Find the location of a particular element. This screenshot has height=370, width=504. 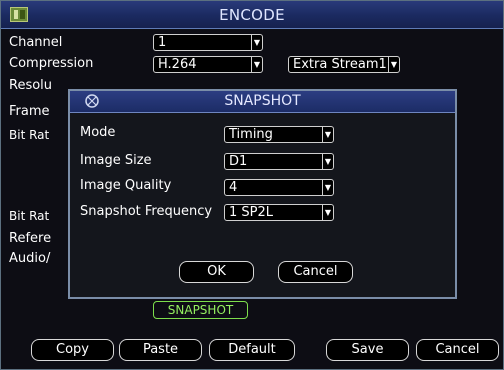

snapshot-frequency-label: Snapshot Frequency is located at coordinates (146, 211).